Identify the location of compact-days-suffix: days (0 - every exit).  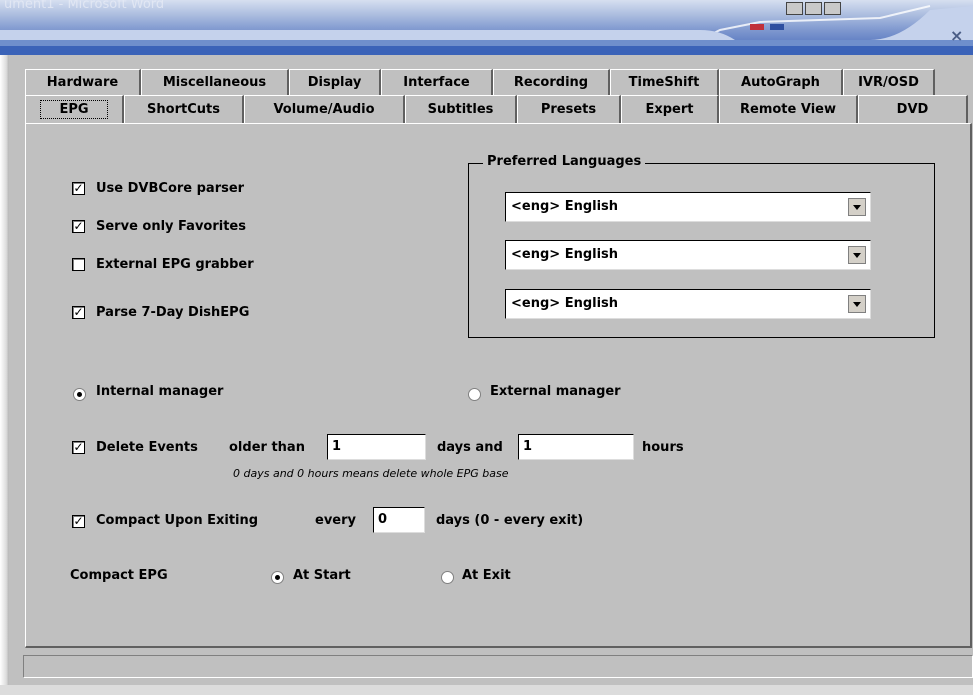
(510, 520).